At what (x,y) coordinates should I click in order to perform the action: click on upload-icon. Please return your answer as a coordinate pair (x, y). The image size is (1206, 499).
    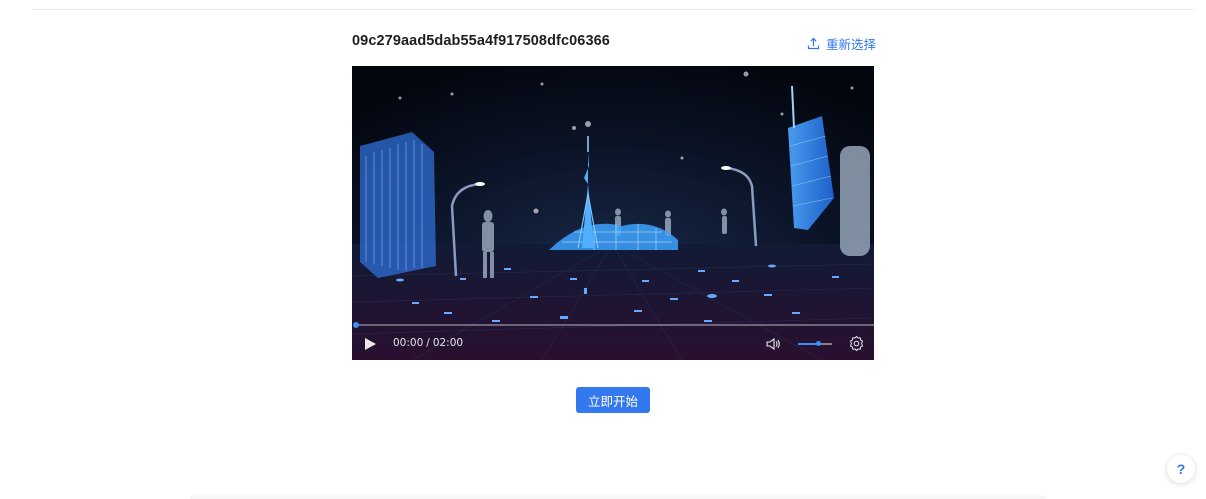
    Looking at the image, I should click on (813, 43).